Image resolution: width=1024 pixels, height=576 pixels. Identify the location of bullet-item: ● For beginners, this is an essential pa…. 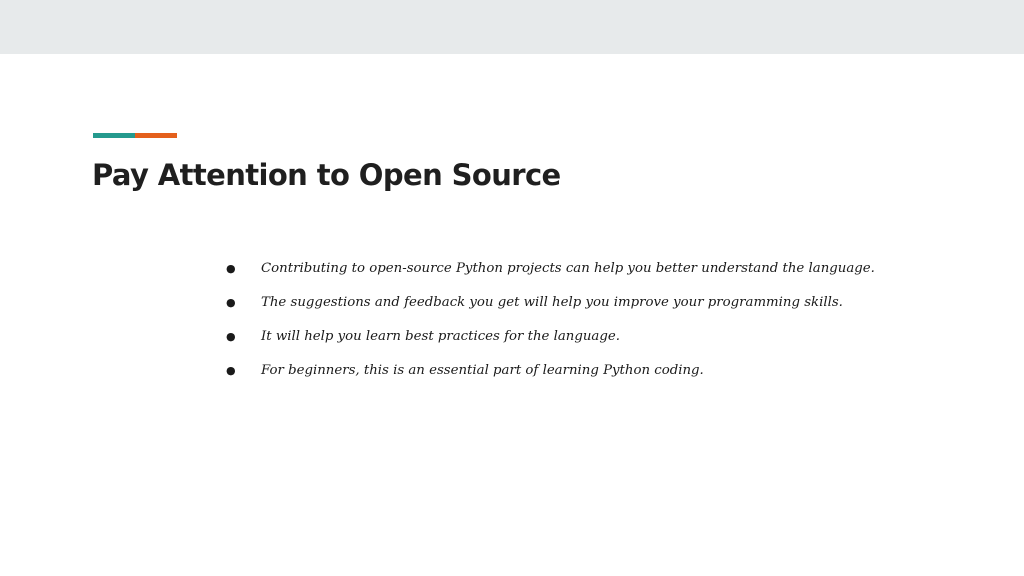
(571, 371).